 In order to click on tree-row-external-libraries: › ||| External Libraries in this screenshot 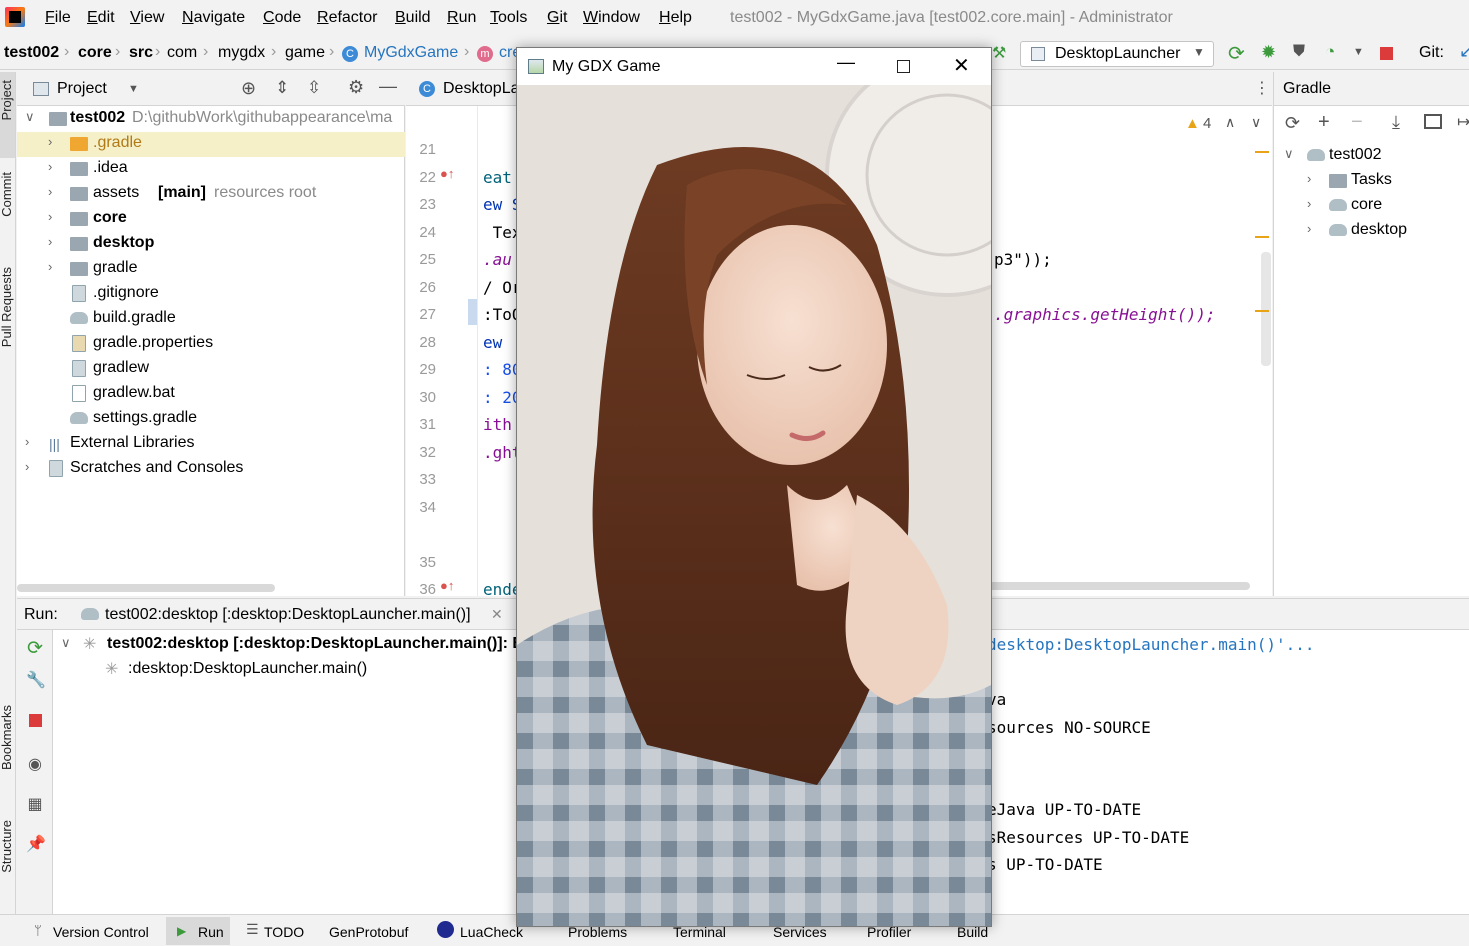, I will do `click(211, 444)`.